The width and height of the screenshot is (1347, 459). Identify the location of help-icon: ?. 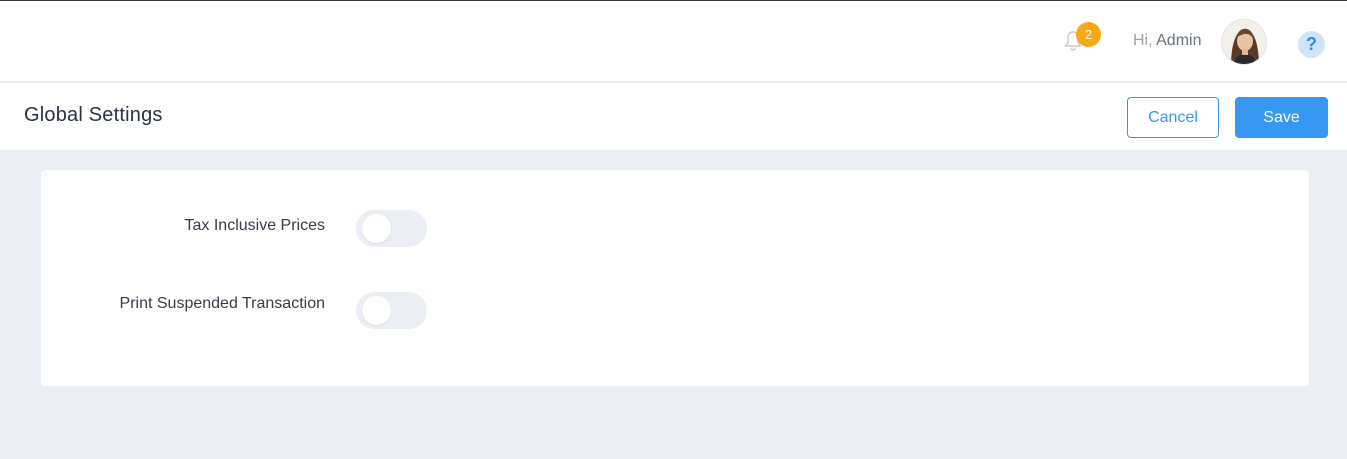
(1311, 44).